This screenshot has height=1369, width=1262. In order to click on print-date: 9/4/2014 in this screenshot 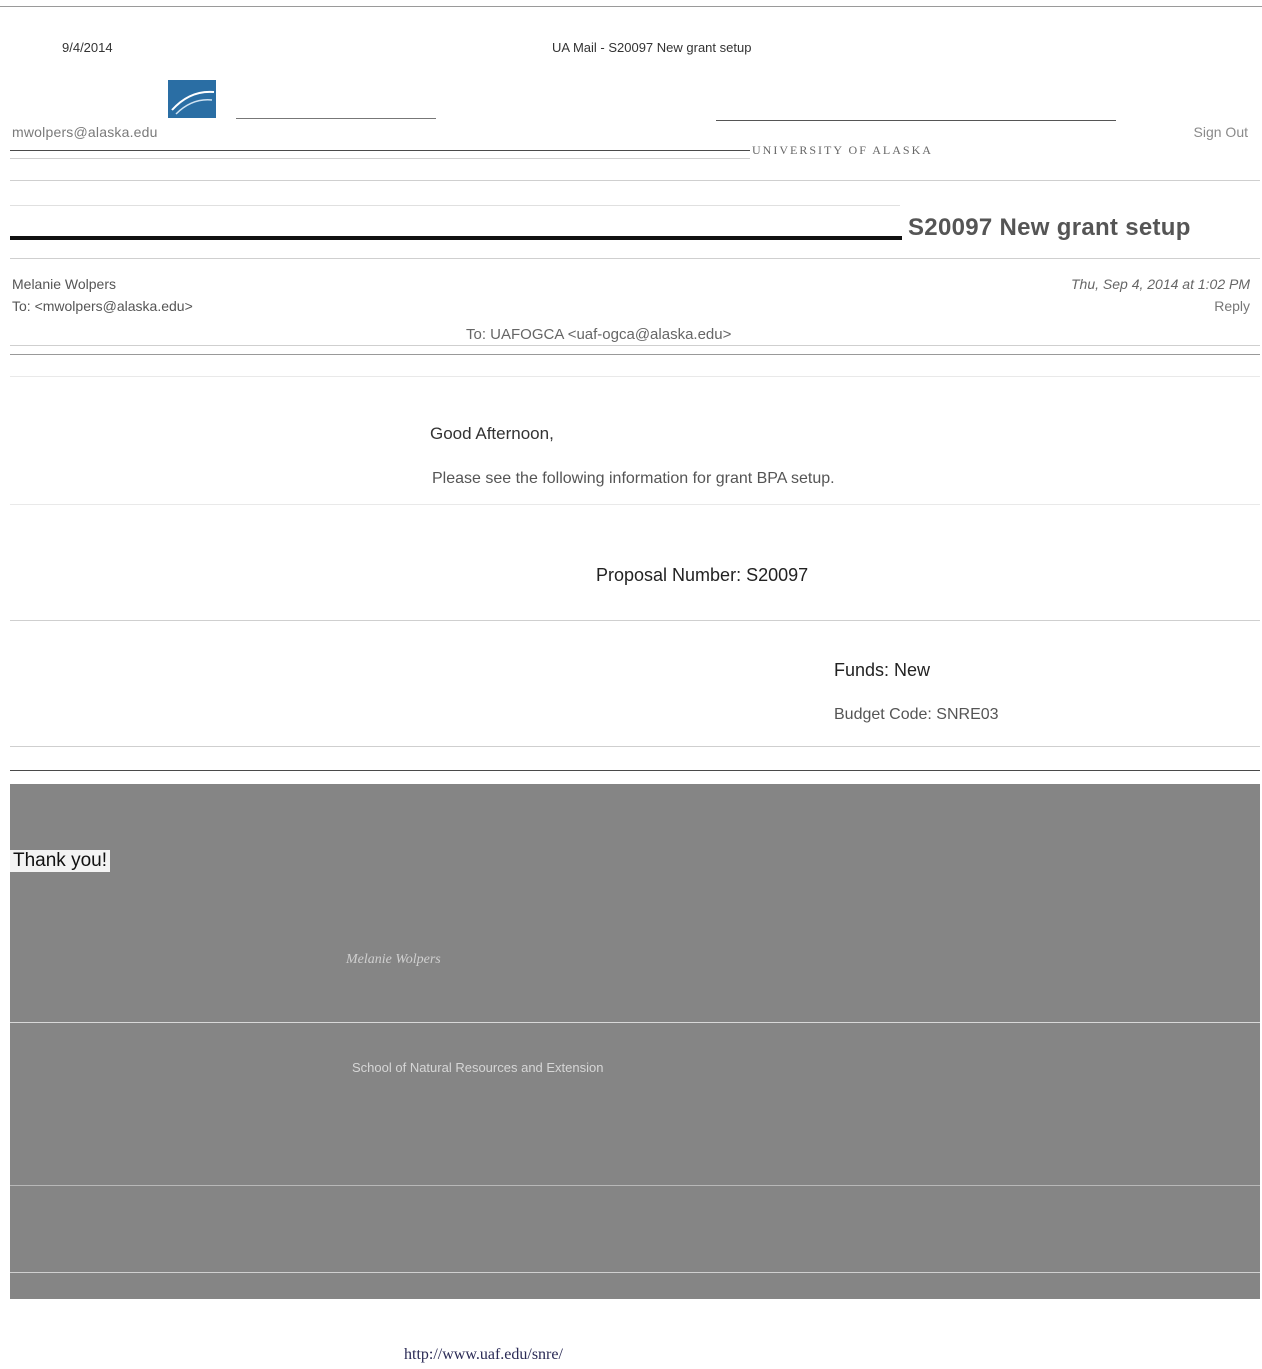, I will do `click(87, 47)`.